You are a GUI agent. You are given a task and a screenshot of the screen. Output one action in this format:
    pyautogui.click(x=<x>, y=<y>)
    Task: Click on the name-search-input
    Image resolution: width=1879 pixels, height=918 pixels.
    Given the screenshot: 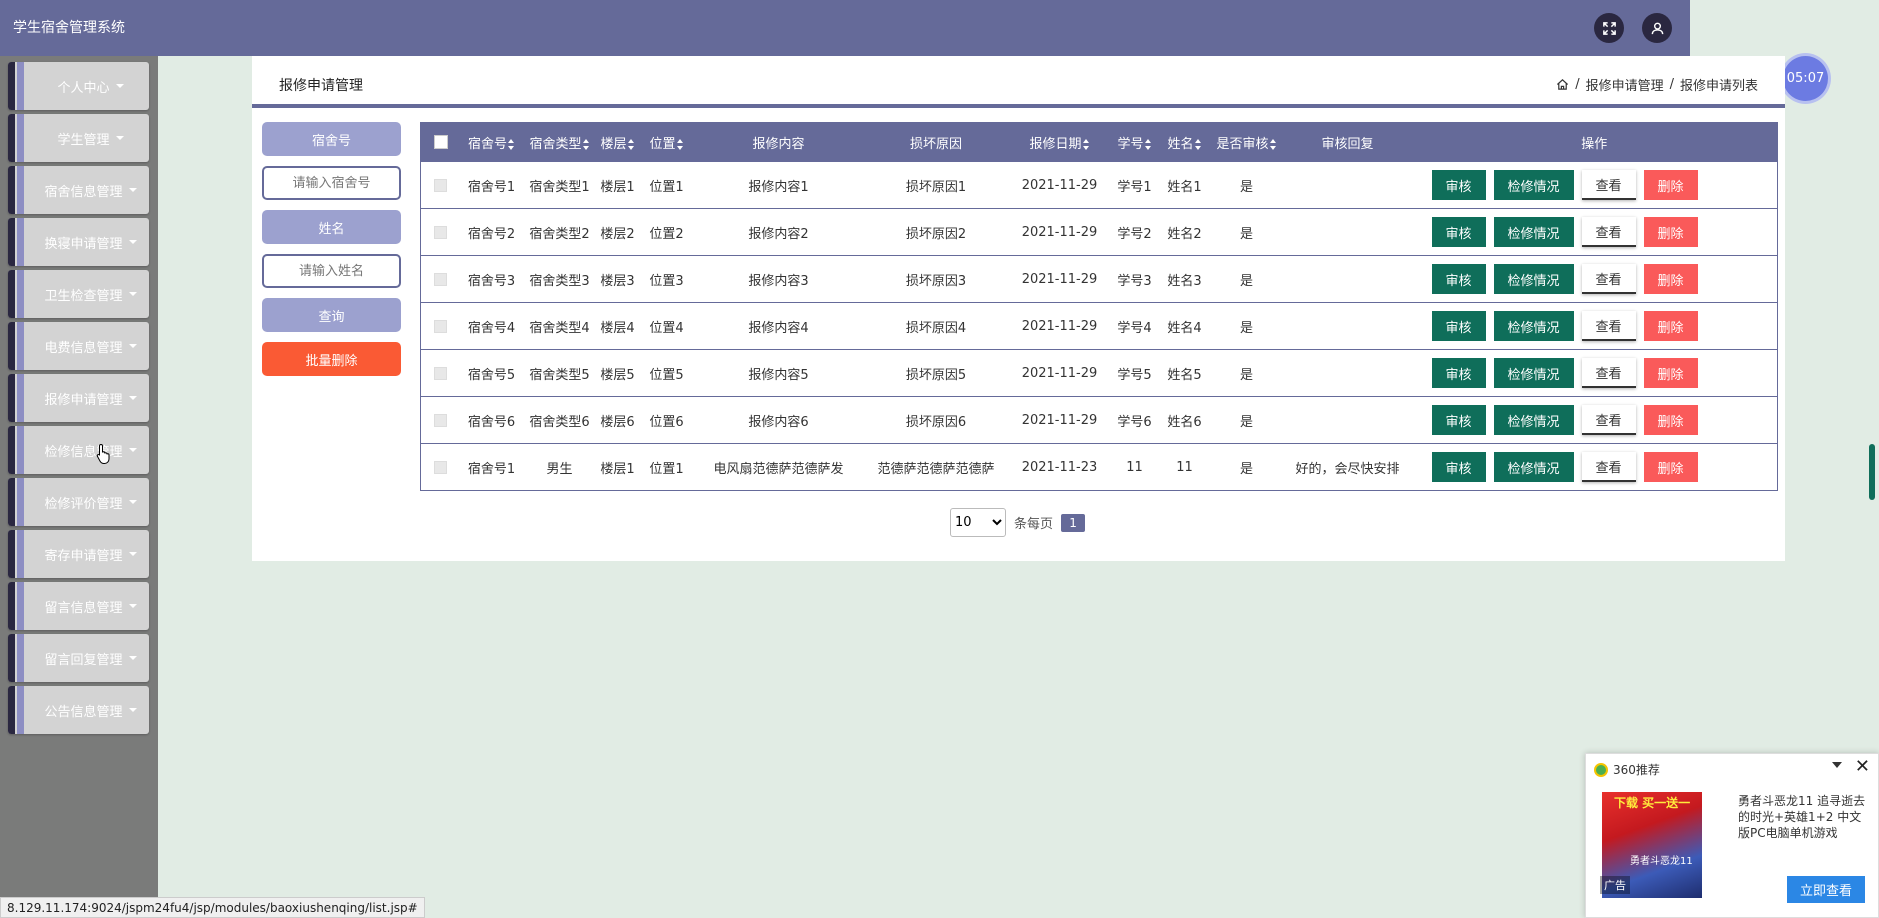 What is the action you would take?
    pyautogui.click(x=331, y=271)
    